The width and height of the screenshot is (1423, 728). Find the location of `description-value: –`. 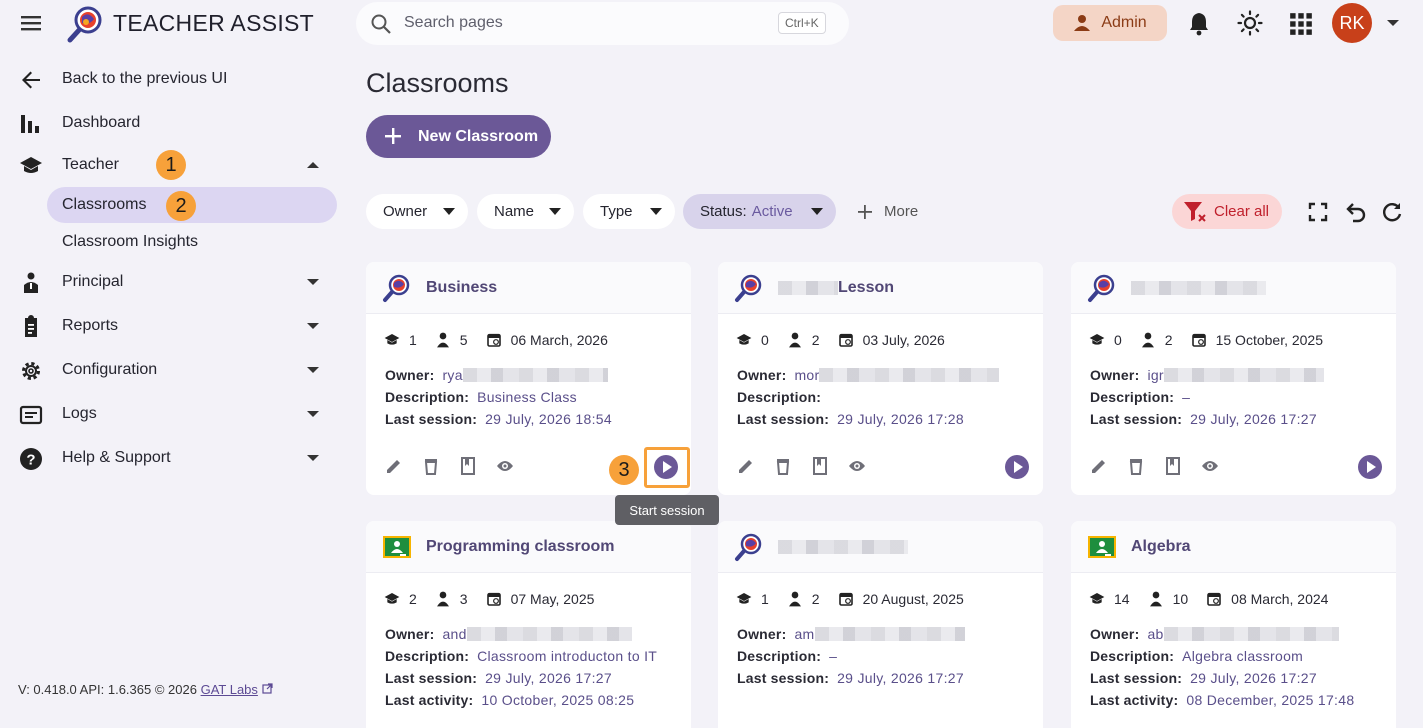

description-value: – is located at coordinates (833, 656).